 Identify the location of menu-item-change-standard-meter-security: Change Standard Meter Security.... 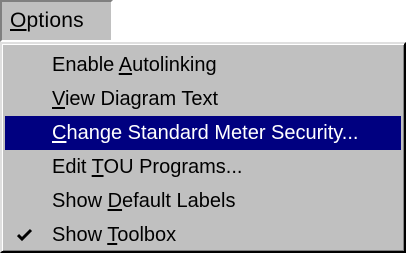
(203, 133).